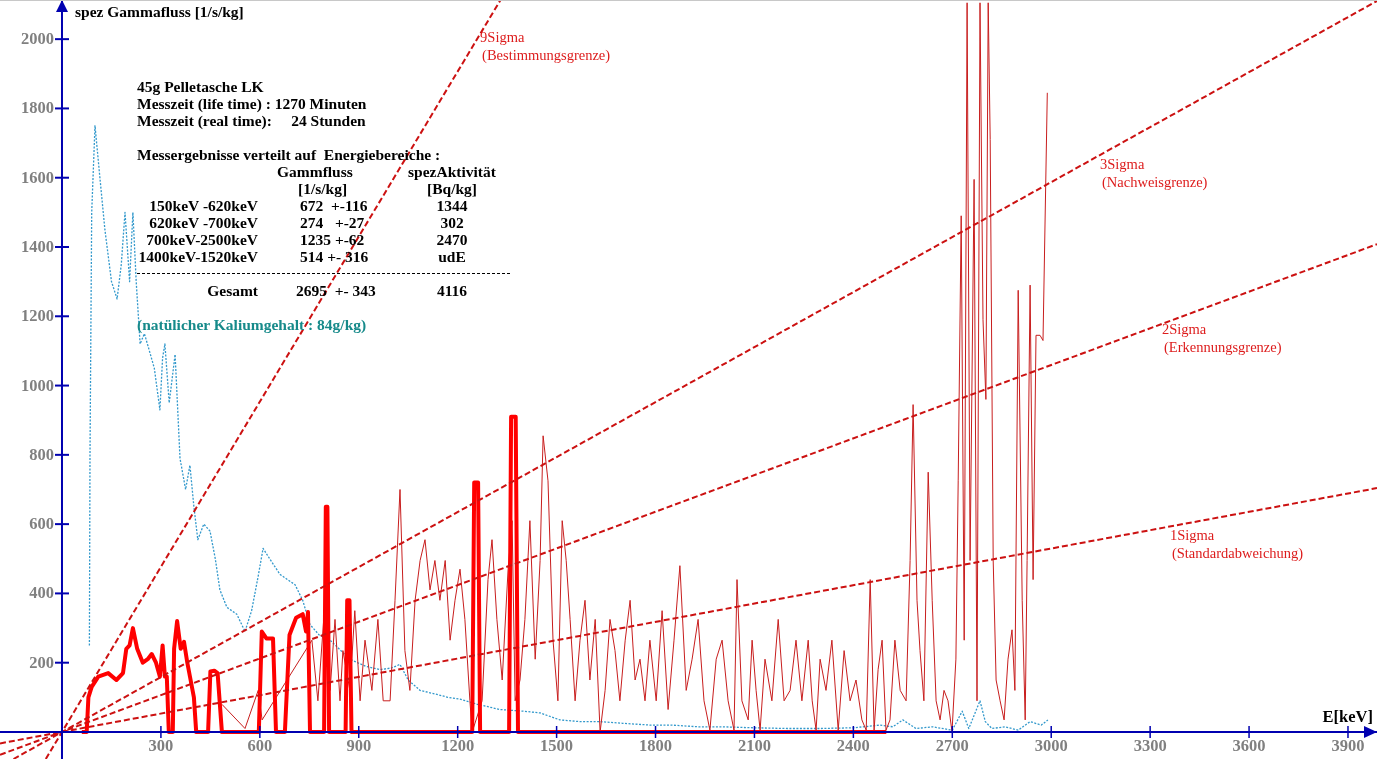 Image resolution: width=1377 pixels, height=759 pixels. What do you see at coordinates (332, 239) in the screenshot?
I see `table-cell: 1235 +-62` at bounding box center [332, 239].